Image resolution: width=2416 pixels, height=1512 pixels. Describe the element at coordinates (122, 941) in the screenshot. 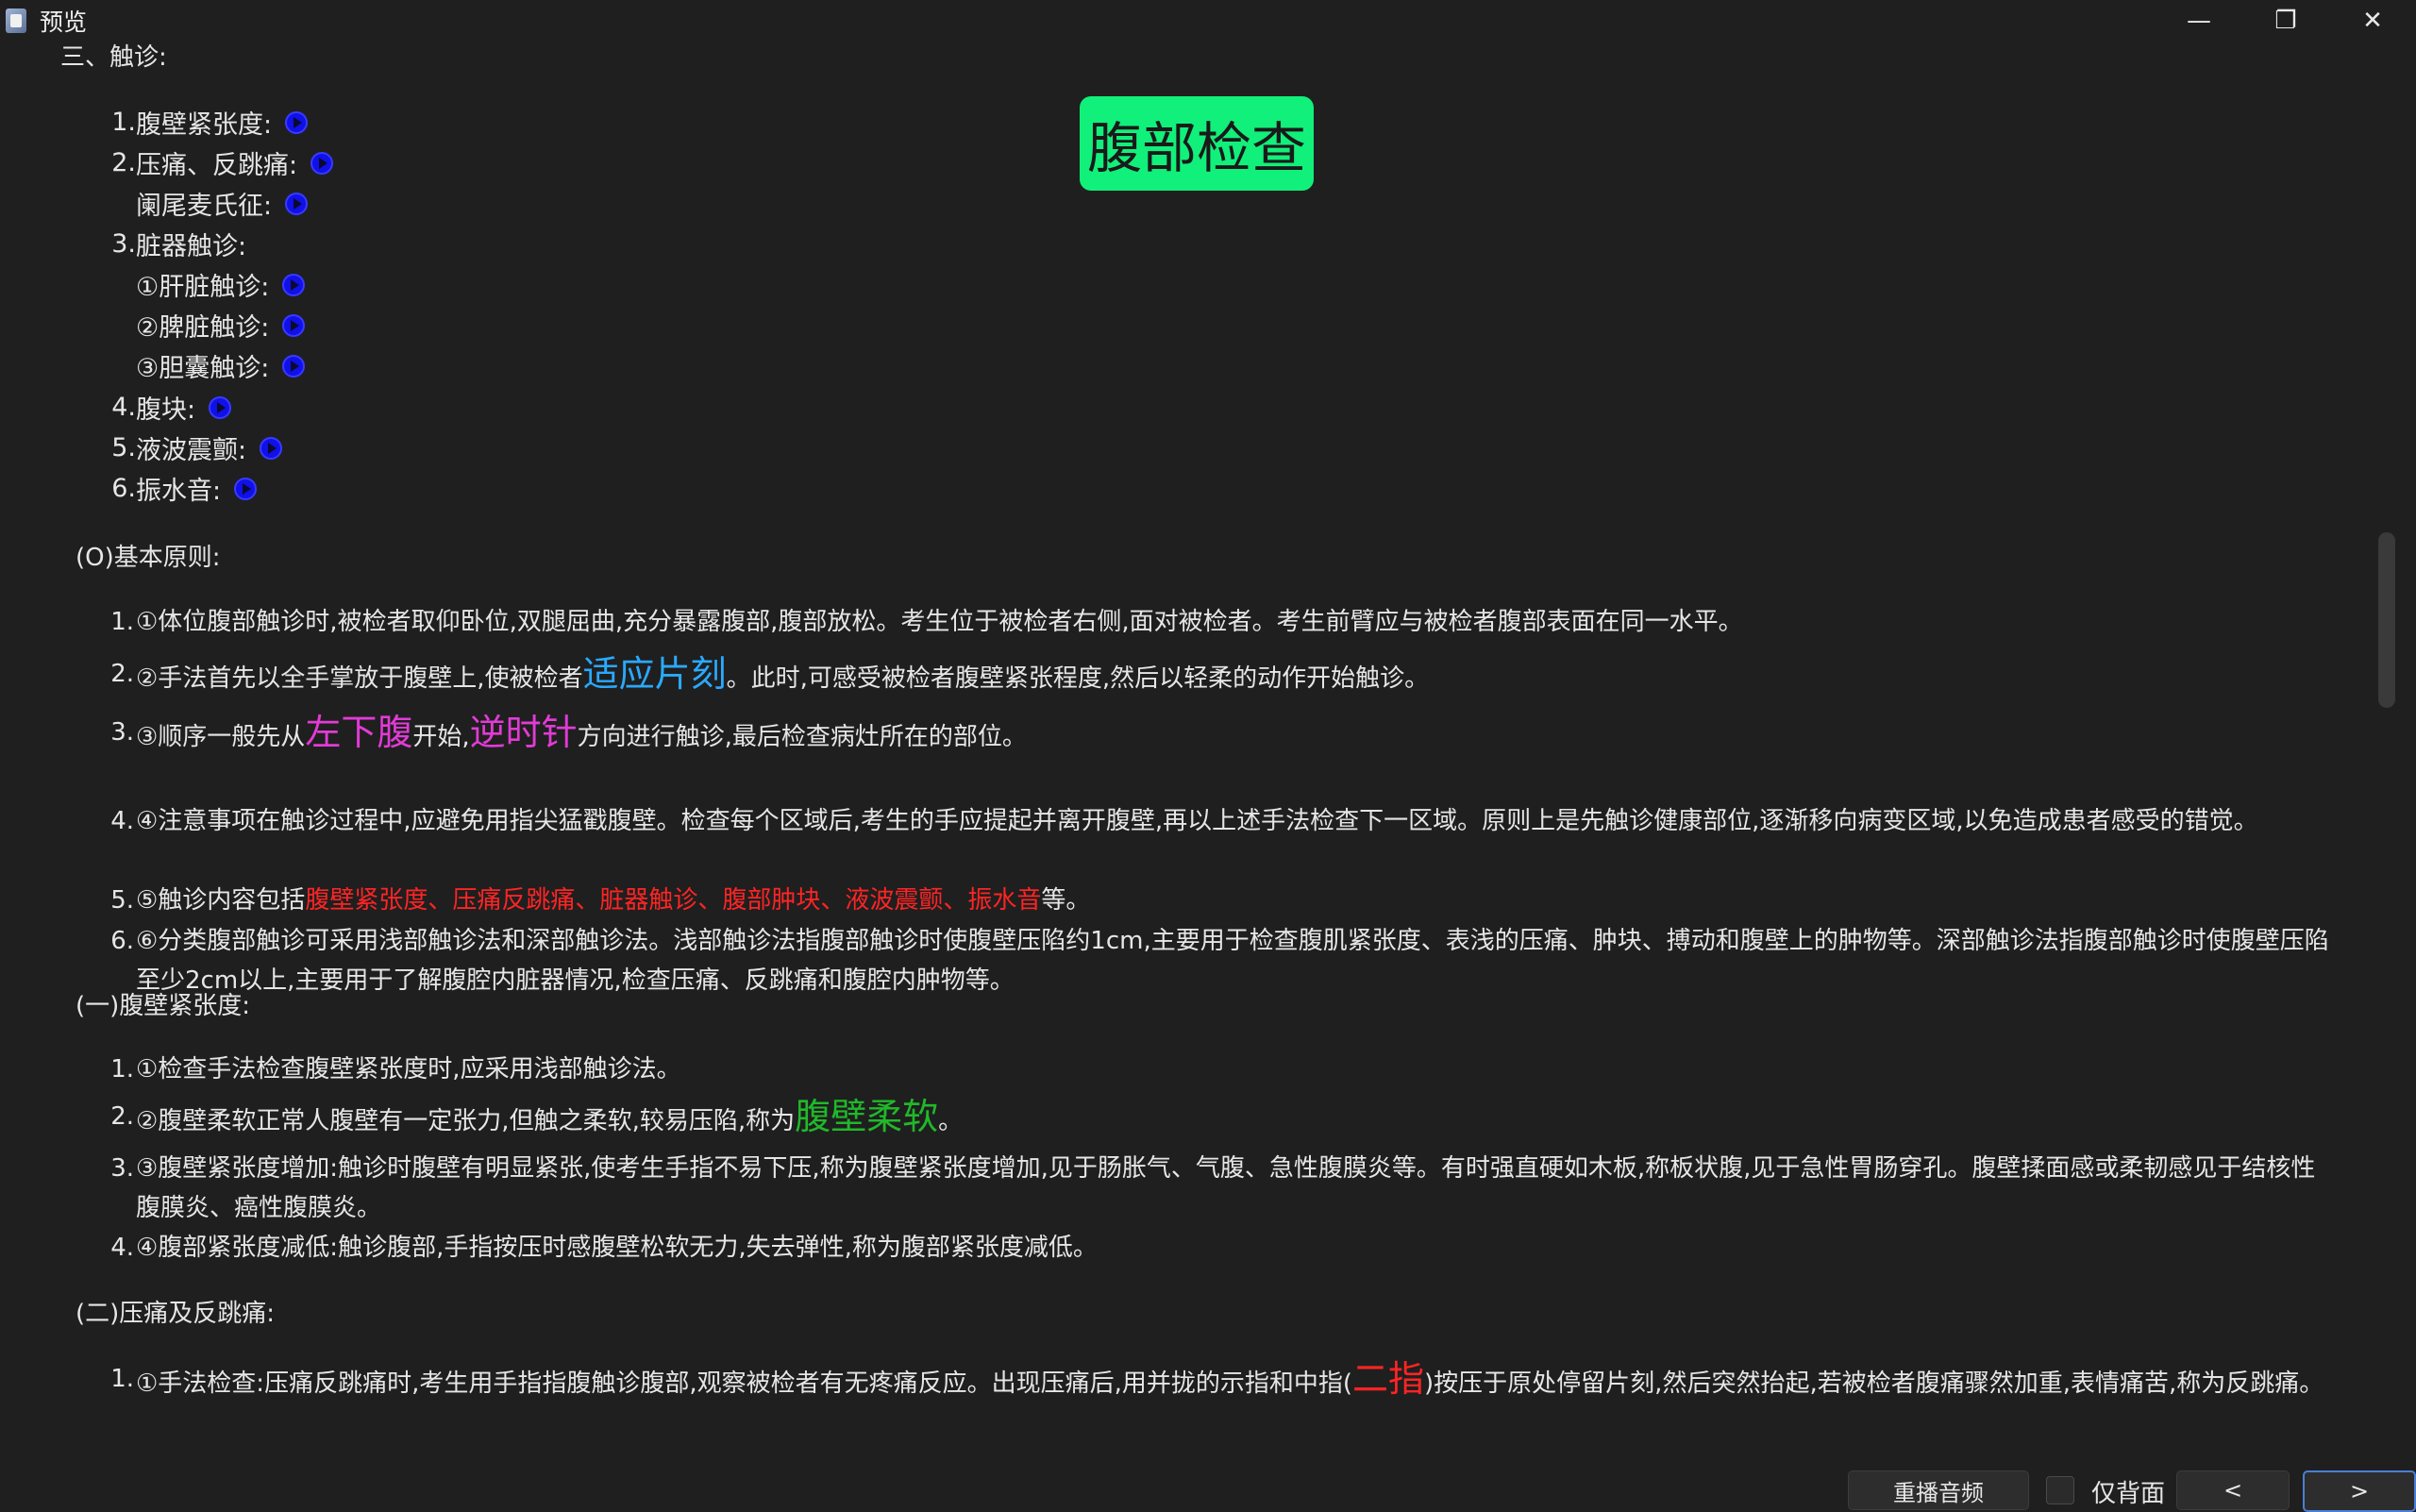

I see `item-num: 6.` at that location.